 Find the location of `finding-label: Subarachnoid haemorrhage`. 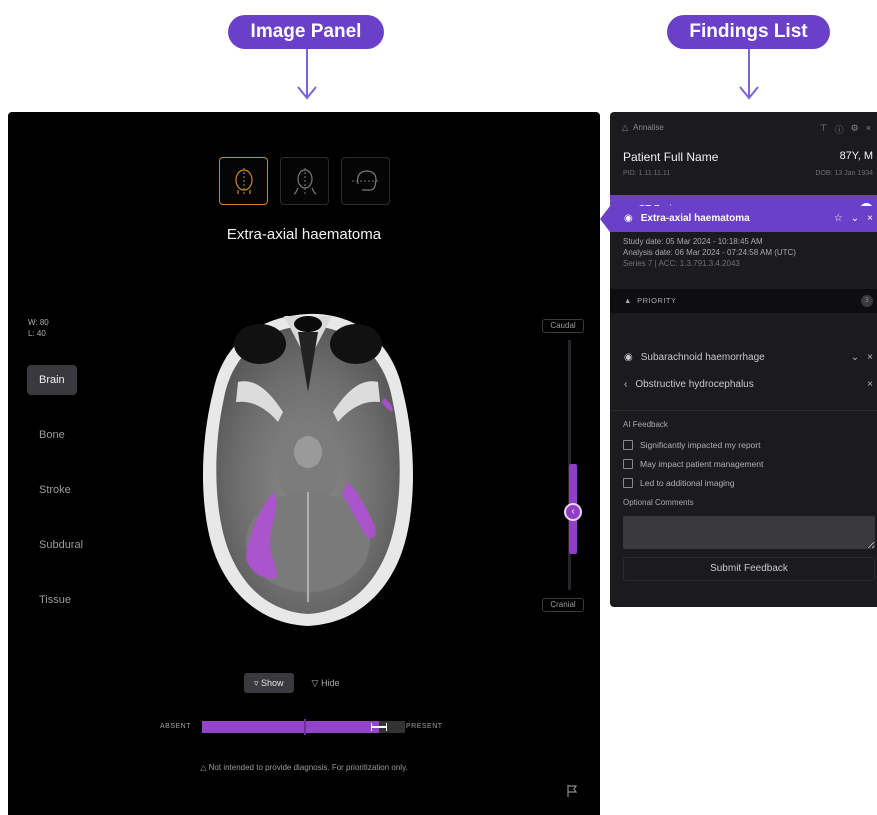

finding-label: Subarachnoid haemorrhage is located at coordinates (702, 357).